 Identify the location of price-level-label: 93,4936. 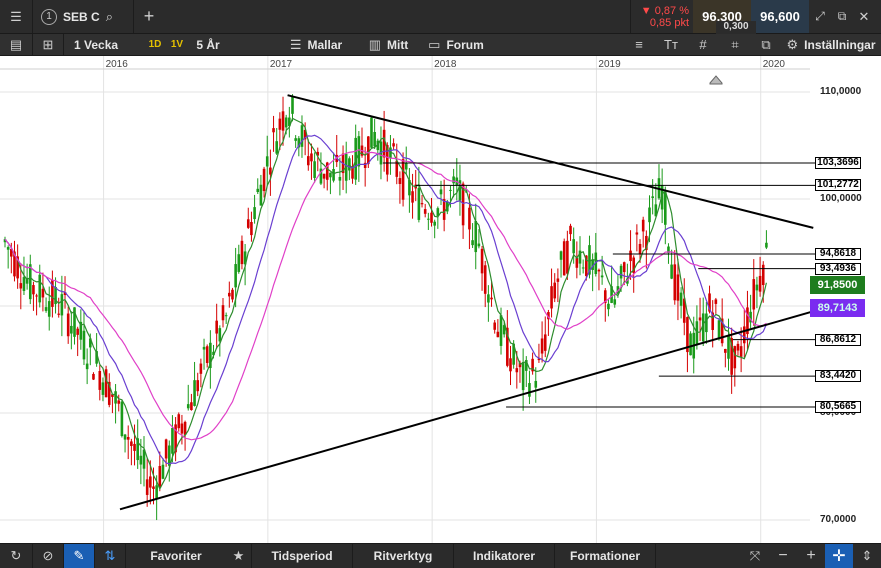
(838, 268).